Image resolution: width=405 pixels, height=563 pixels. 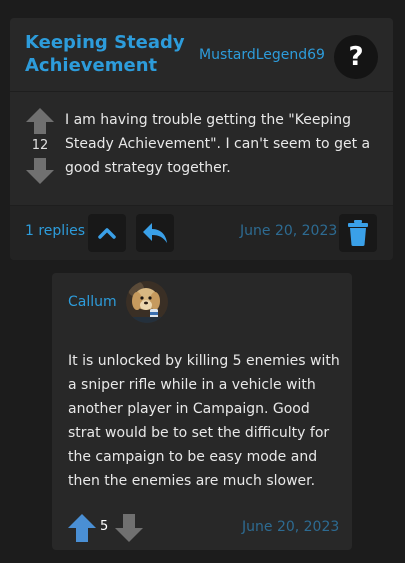 I want to click on downvote-button, so click(x=40, y=171).